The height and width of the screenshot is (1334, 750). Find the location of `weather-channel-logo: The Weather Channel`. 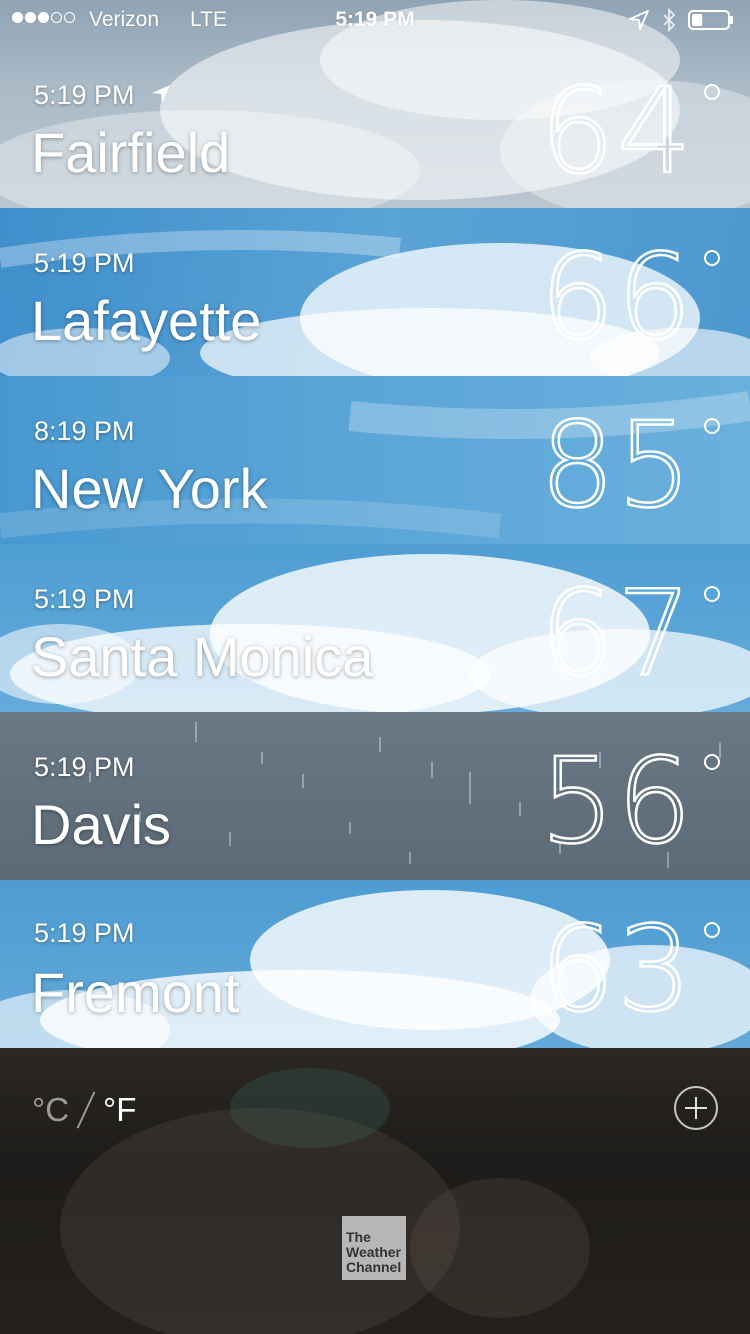

weather-channel-logo: The Weather Channel is located at coordinates (374, 1248).